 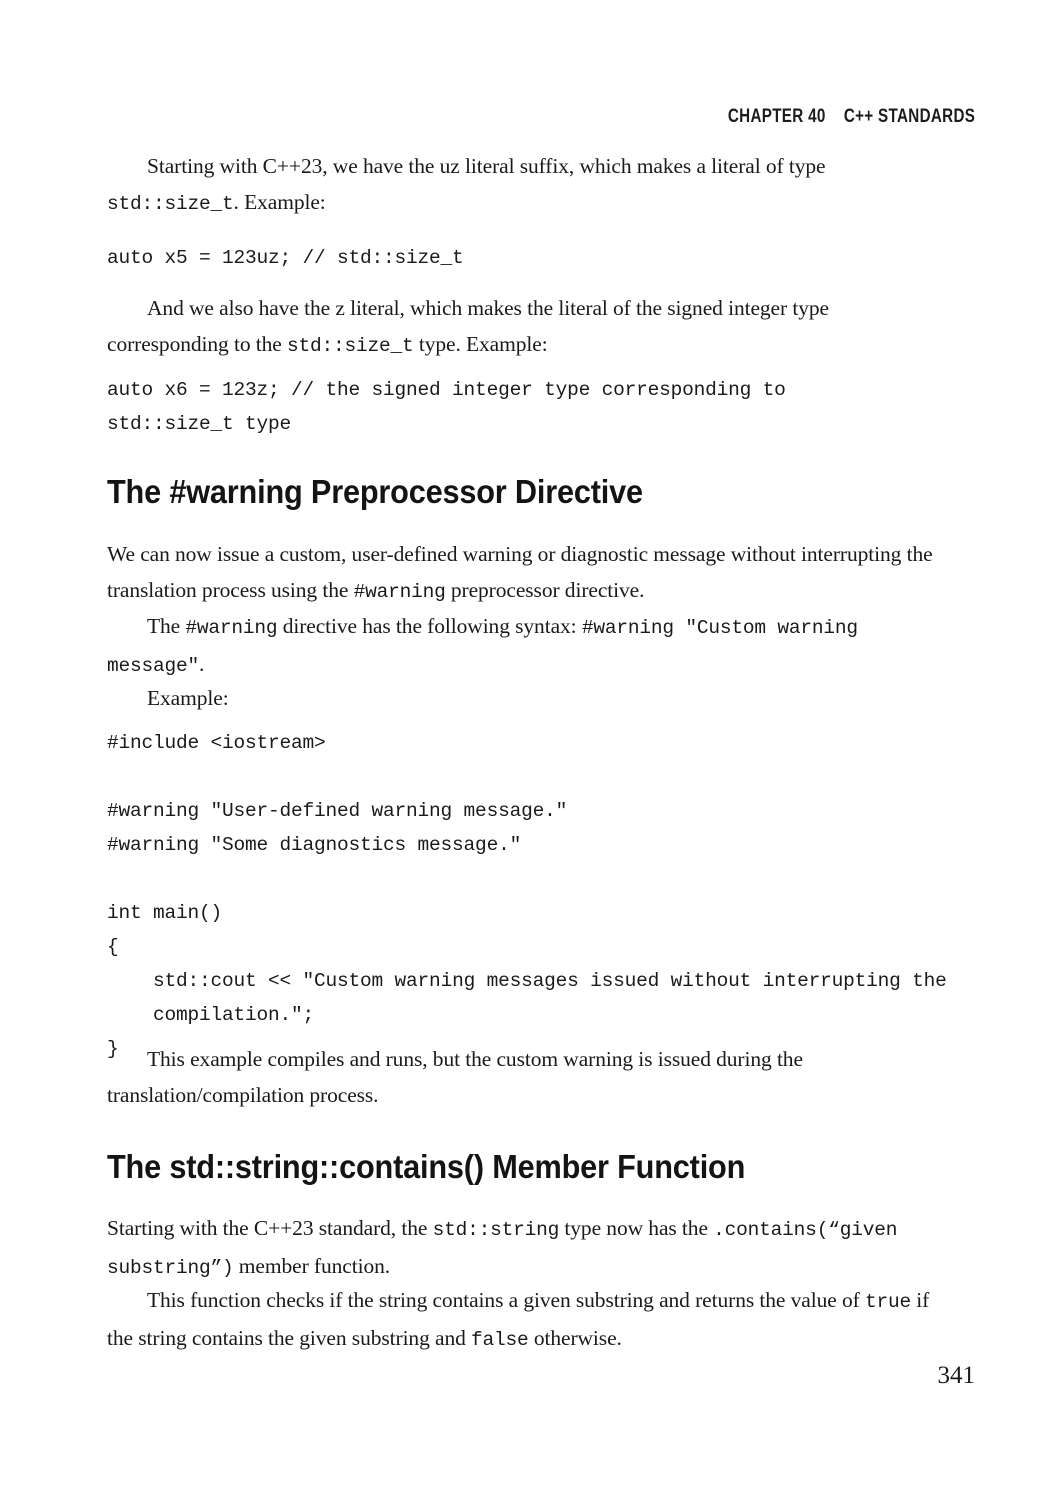 I want to click on paragraph-contains-intro-text-c: member function., so click(x=312, y=1266).